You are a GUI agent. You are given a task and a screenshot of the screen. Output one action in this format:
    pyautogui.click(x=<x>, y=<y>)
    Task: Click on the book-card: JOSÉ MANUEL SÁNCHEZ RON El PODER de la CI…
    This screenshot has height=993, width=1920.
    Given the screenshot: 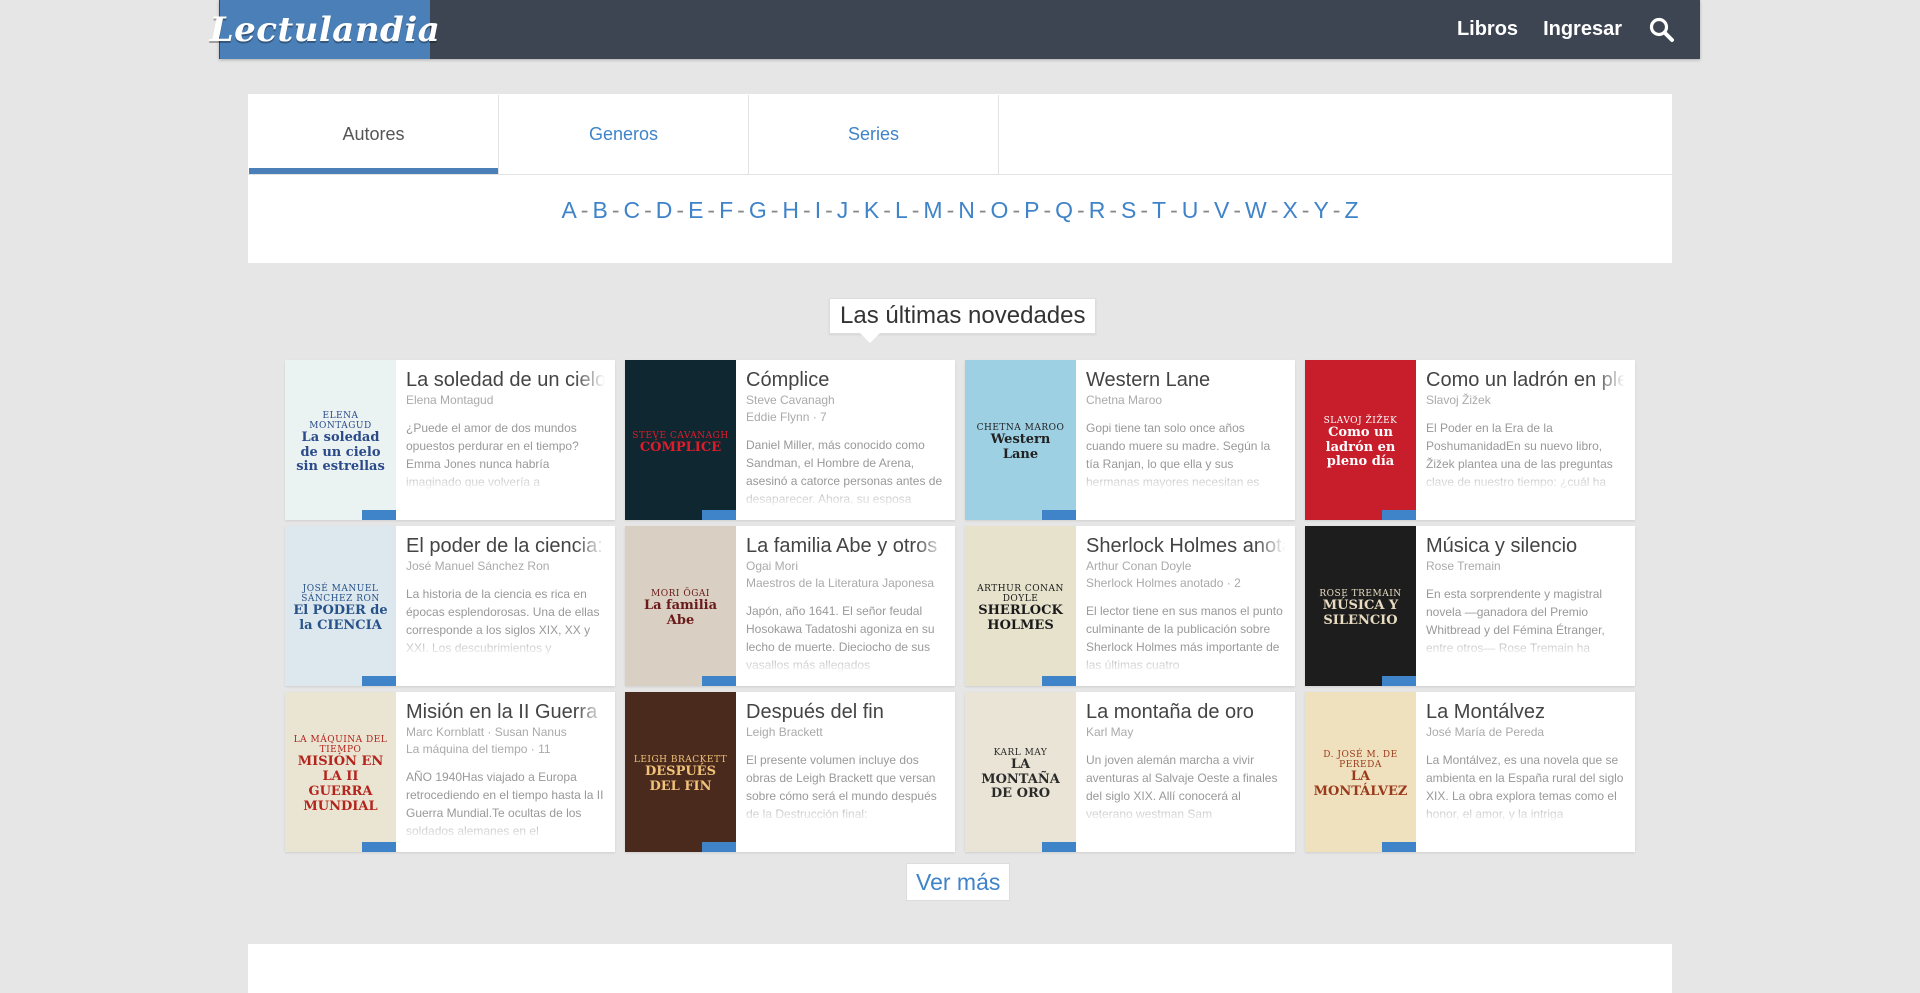 What is the action you would take?
    pyautogui.click(x=450, y=606)
    